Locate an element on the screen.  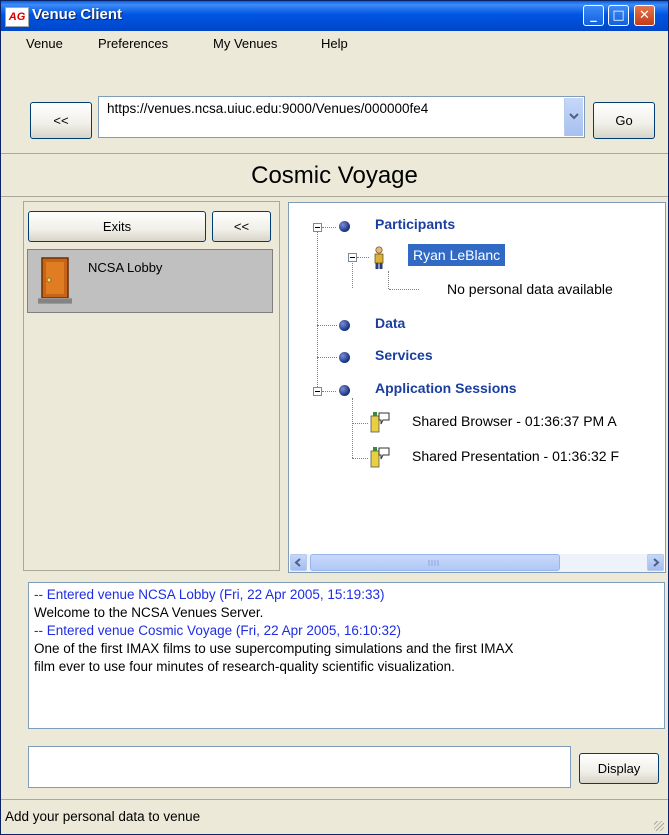
tree-node-application-sessions: Application Sessions is located at coordinates (446, 388).